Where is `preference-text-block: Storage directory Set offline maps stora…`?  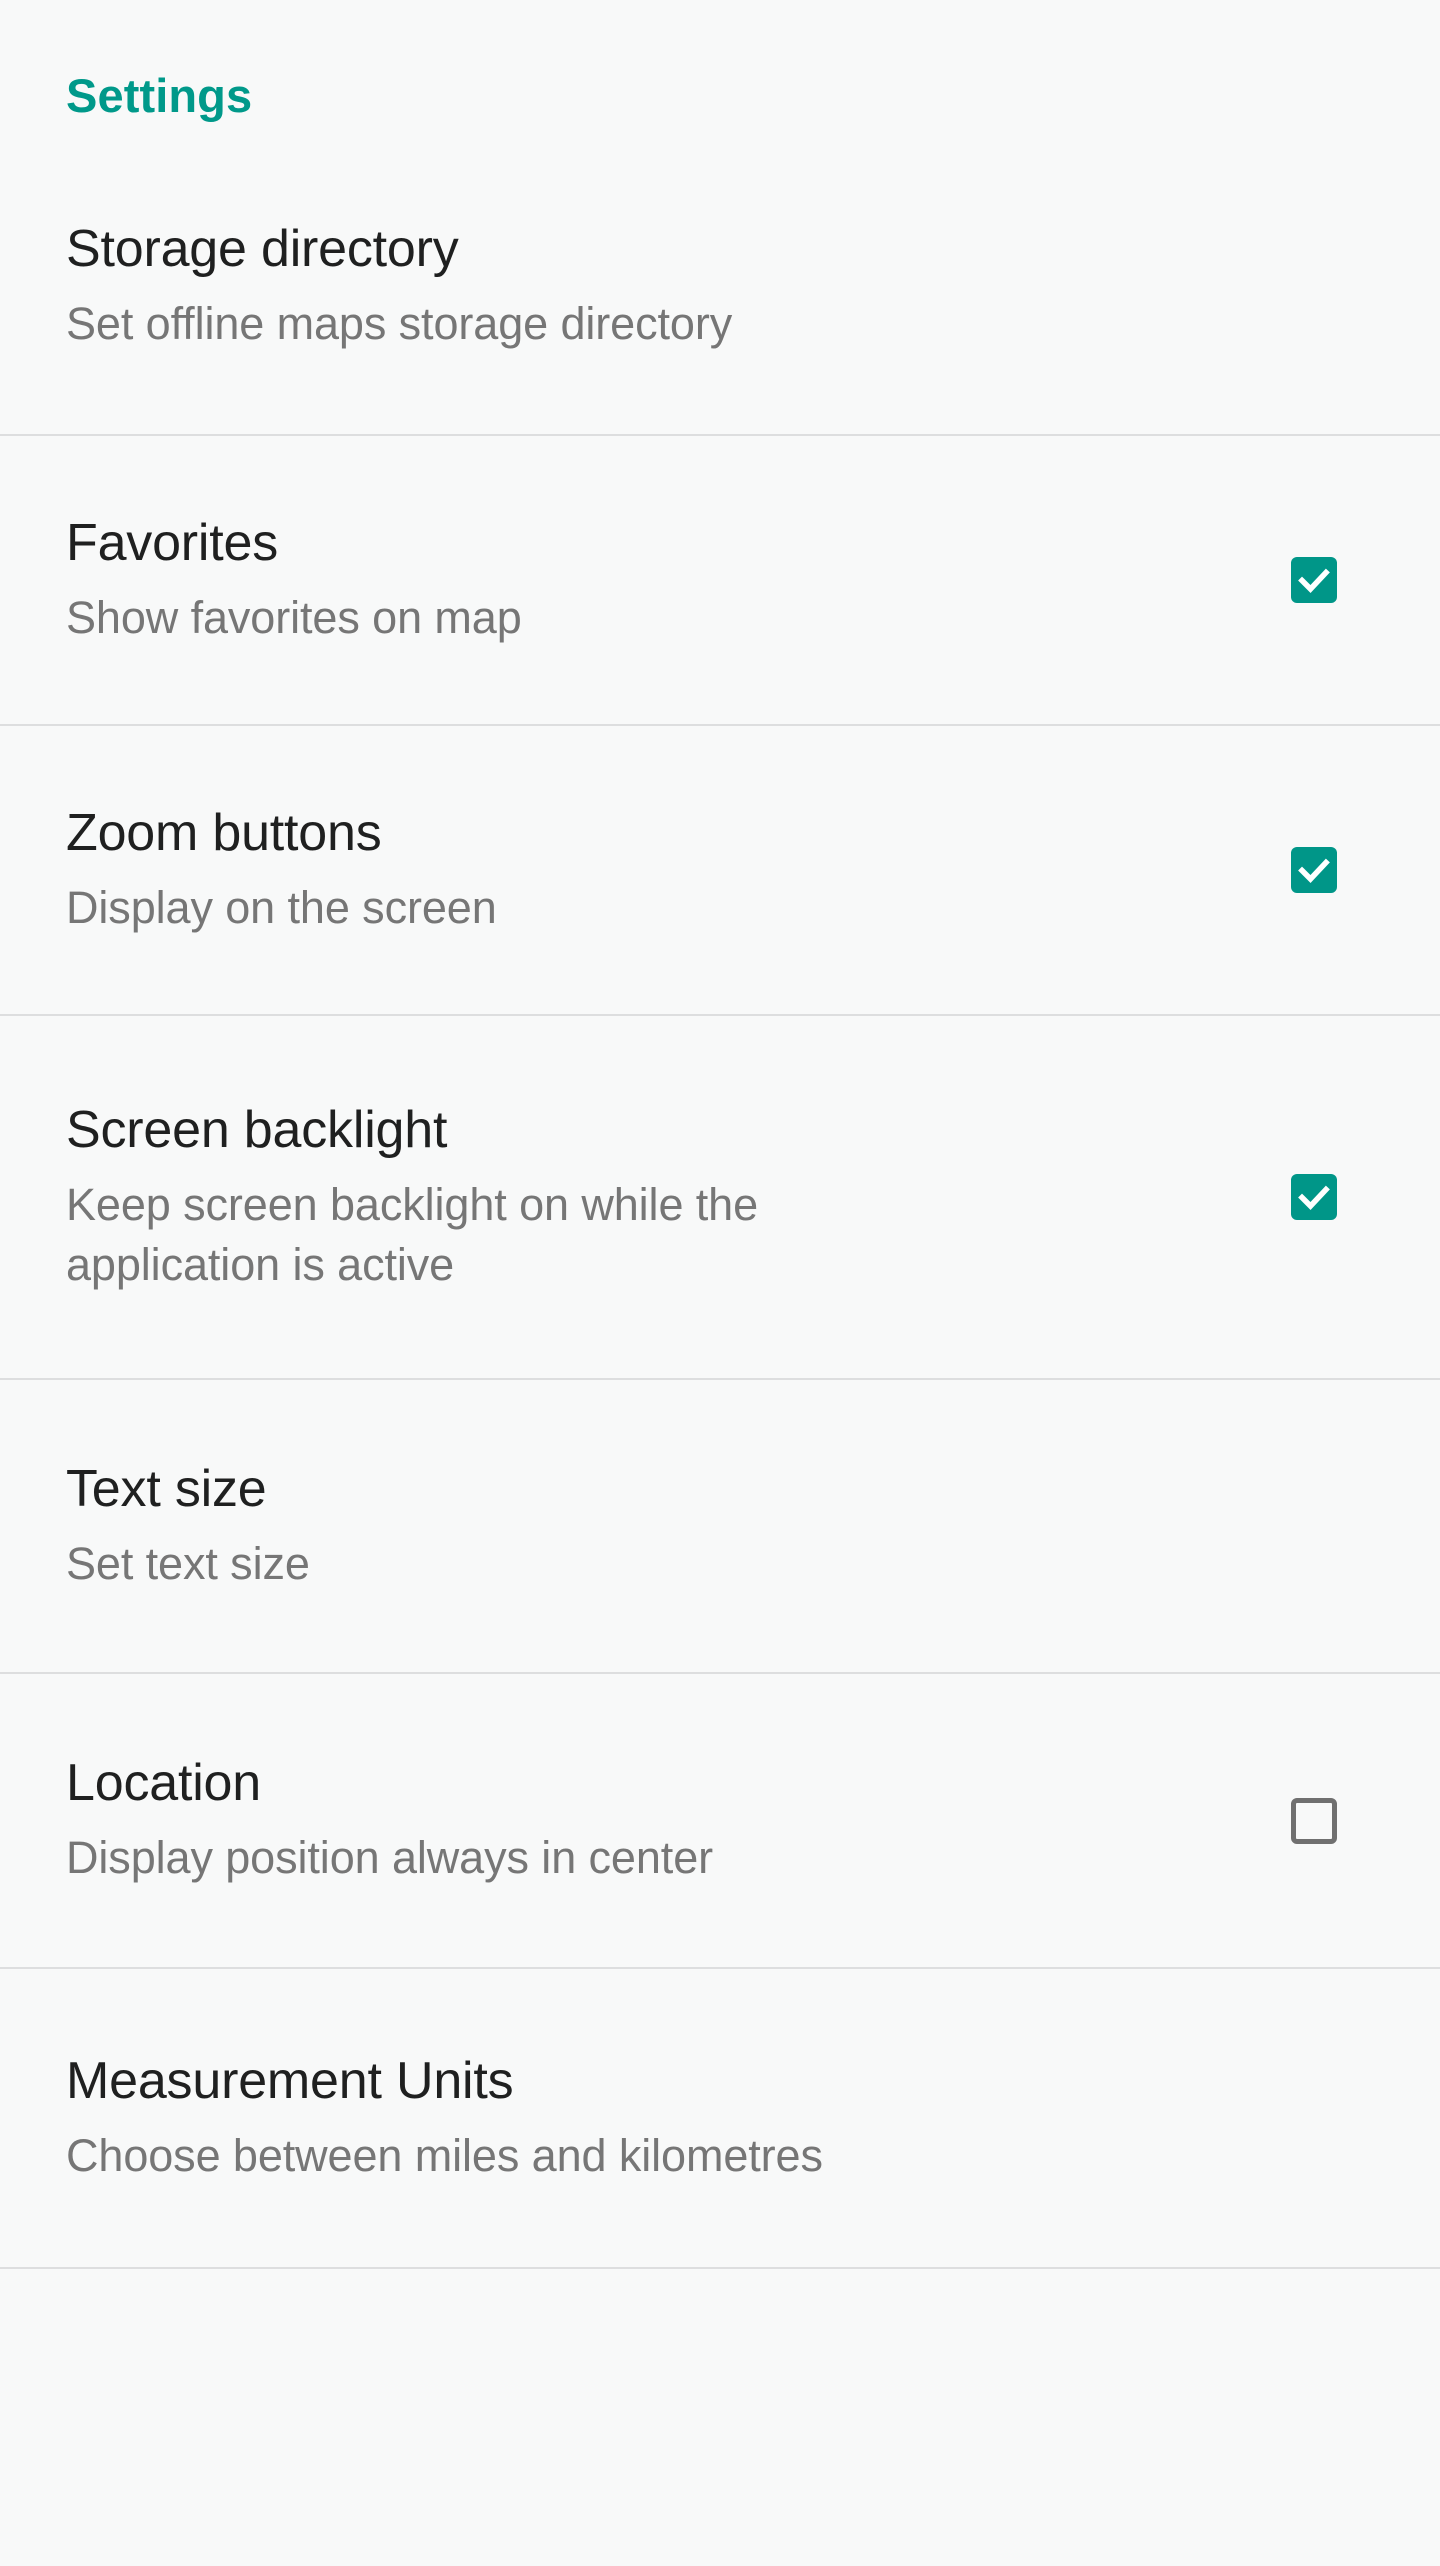
preference-text-block: Storage directory Set offline maps stora… is located at coordinates (720, 286).